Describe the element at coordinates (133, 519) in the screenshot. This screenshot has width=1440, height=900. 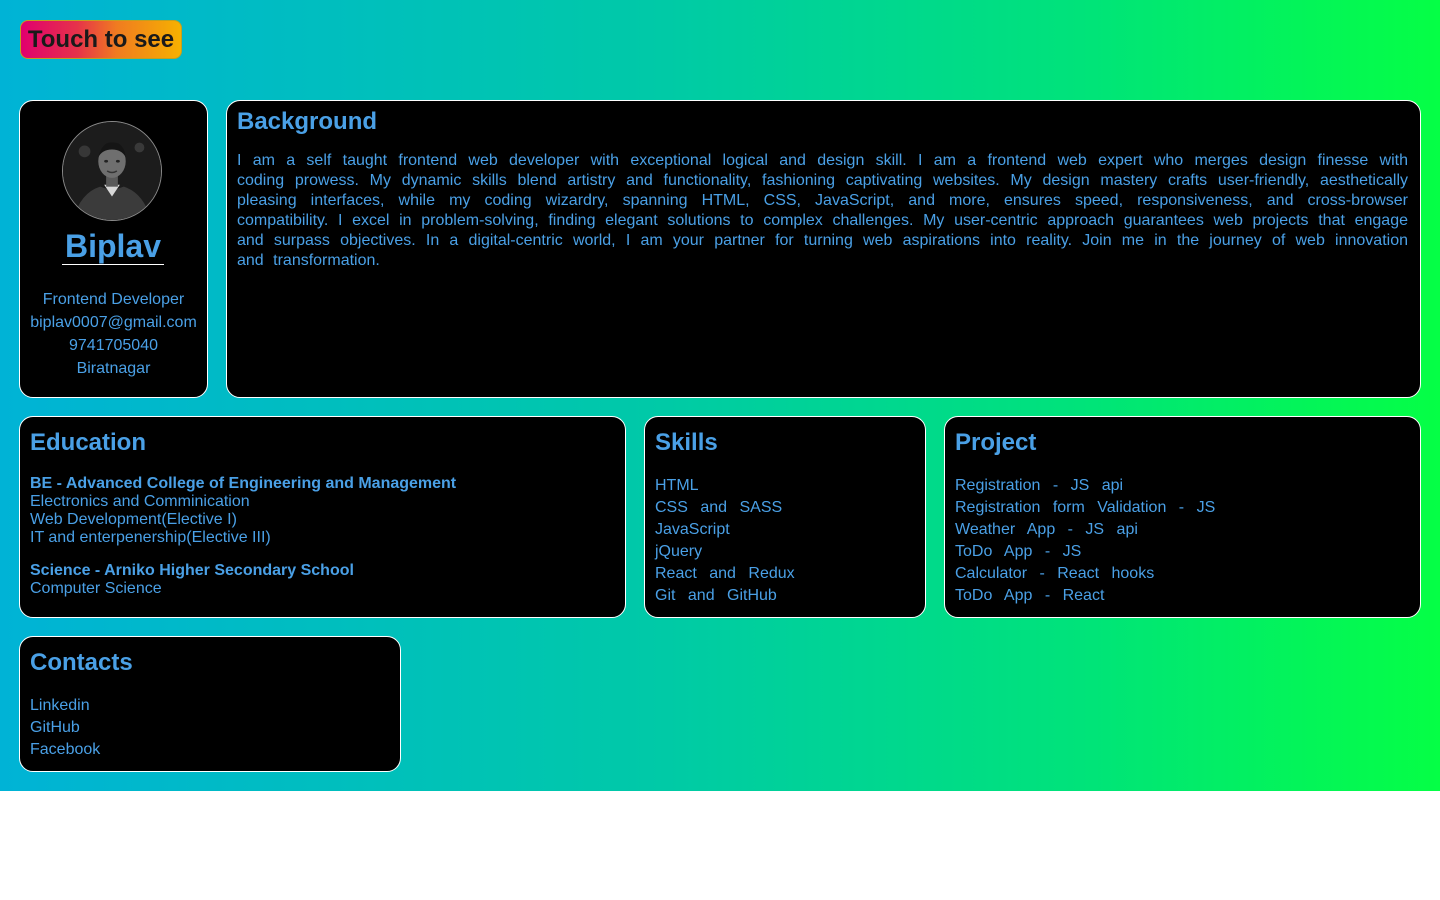
I see `education-detail: Web Development(Elective I)` at that location.